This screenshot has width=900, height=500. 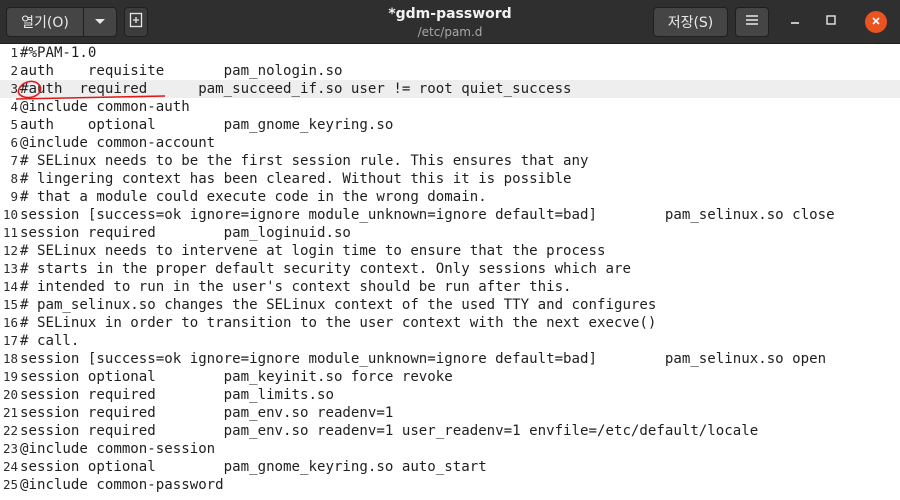 I want to click on editor-line: 11 session required pam_loginuid.so, so click(x=450, y=233).